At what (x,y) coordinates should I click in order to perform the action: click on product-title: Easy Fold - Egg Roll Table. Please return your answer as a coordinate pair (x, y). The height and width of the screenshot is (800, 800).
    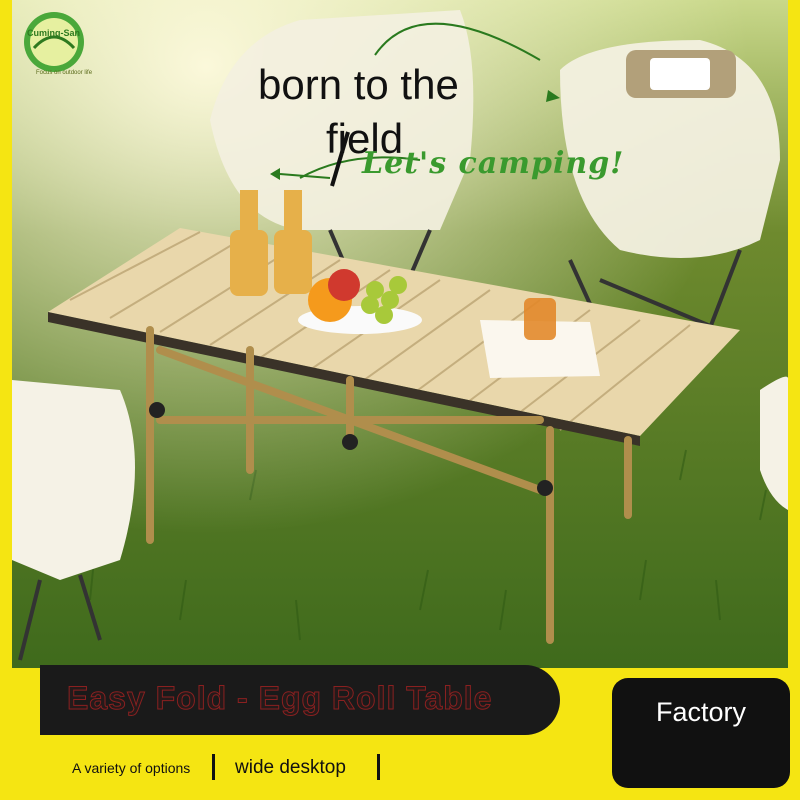
    Looking at the image, I should click on (279, 698).